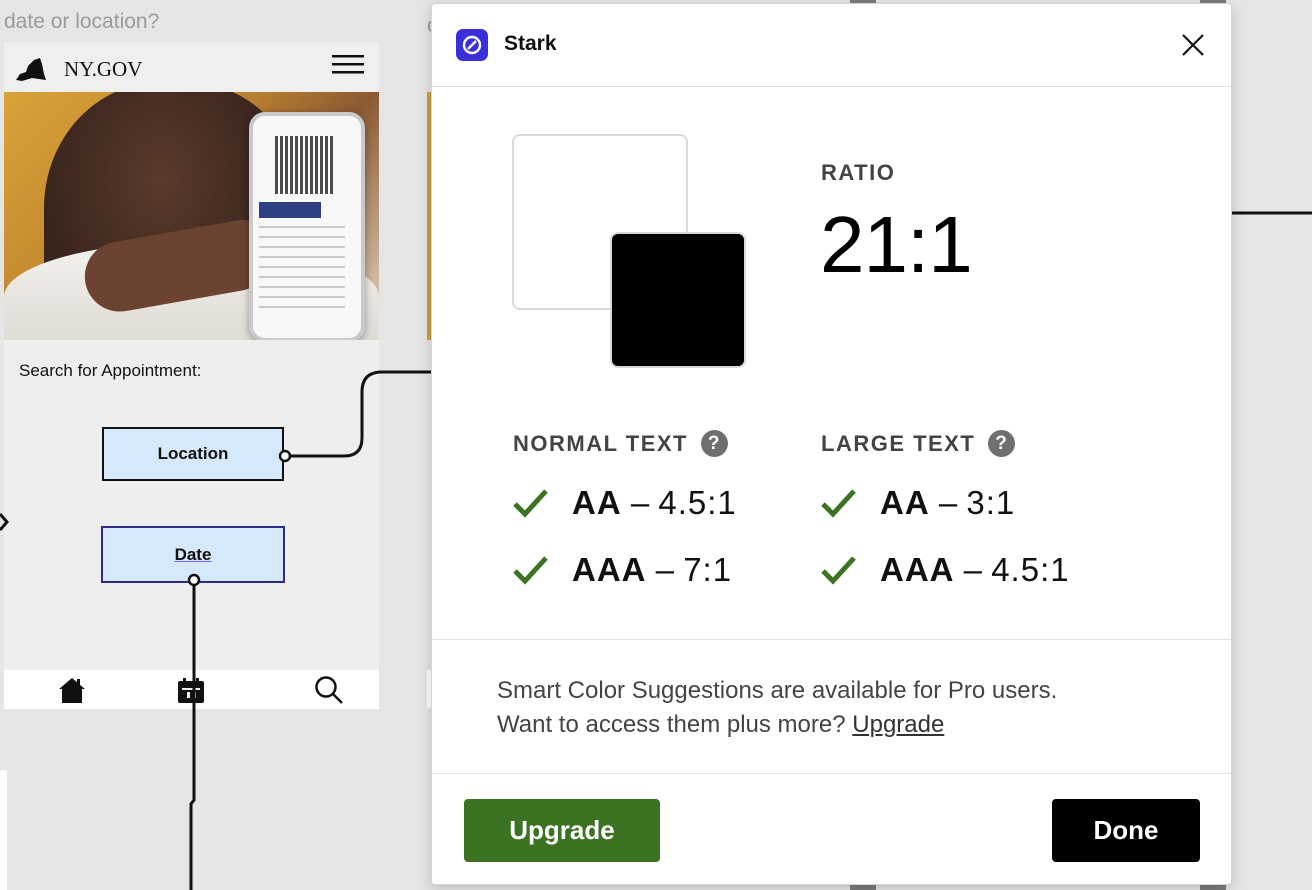 This screenshot has width=1312, height=890. I want to click on normal-aa-result: AA – 4.5:1, so click(625, 503).